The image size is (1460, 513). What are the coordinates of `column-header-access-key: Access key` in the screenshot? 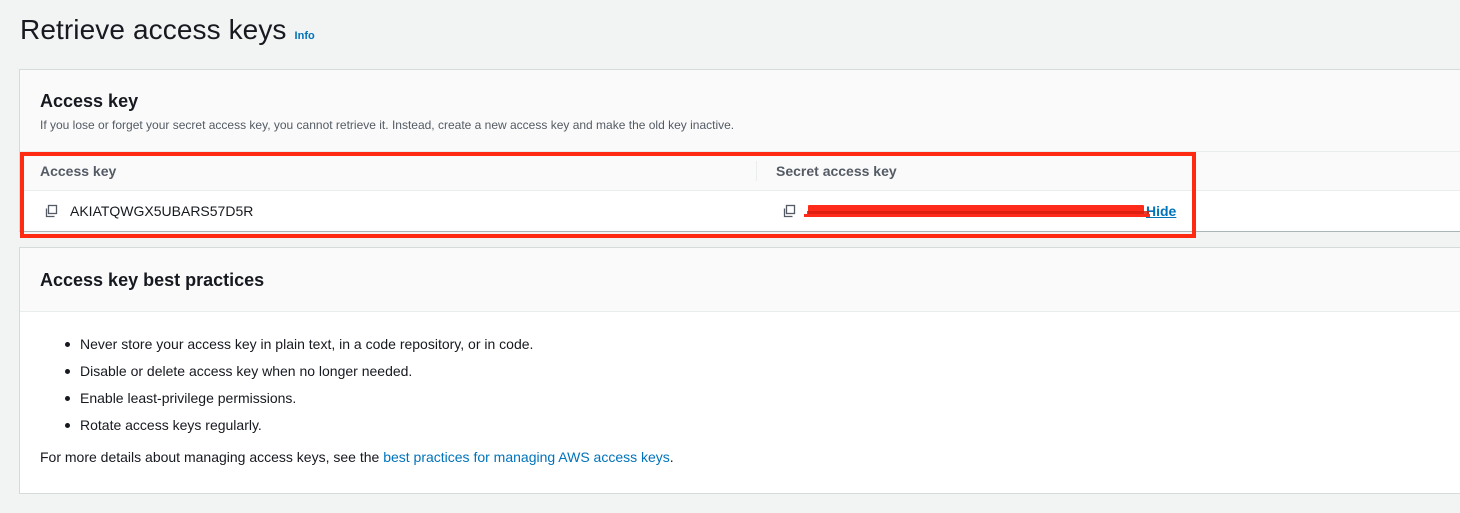 It's located at (78, 171).